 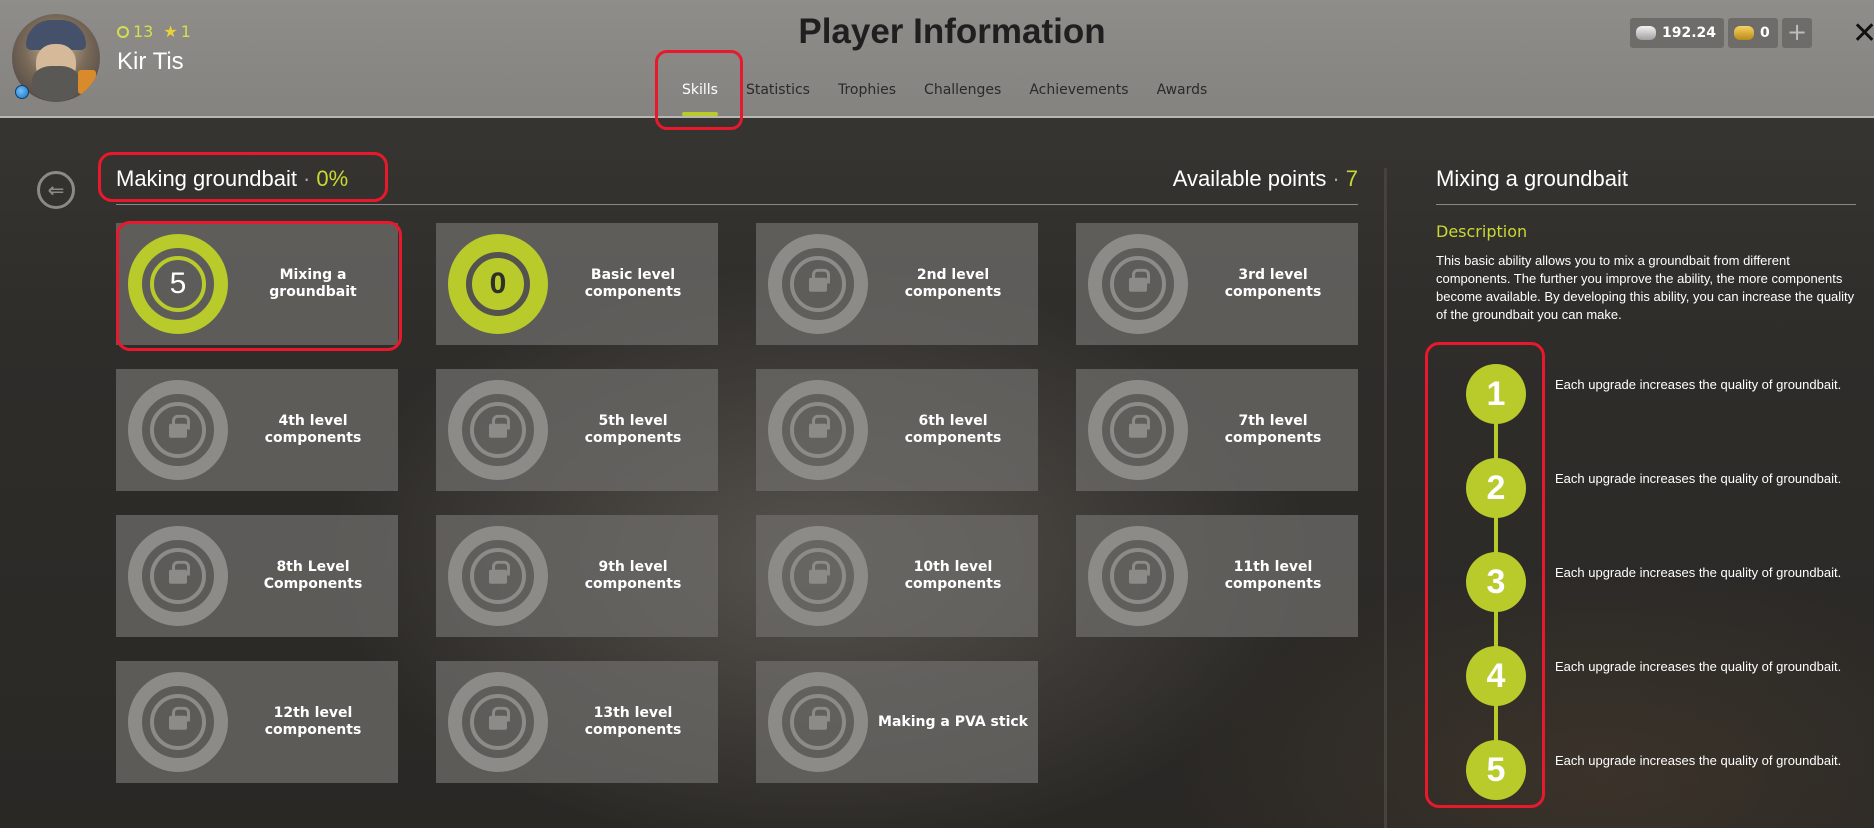 I want to click on silver-balance: 192.24, so click(x=1677, y=33).